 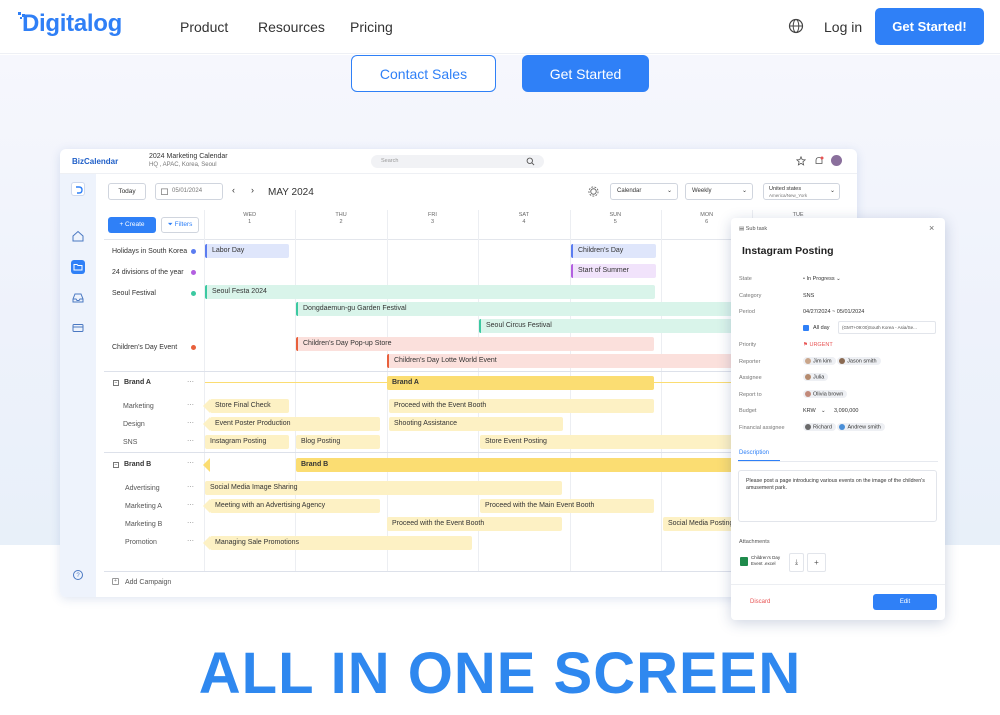 I want to click on period-select: Weekly ⌄, so click(x=719, y=191).